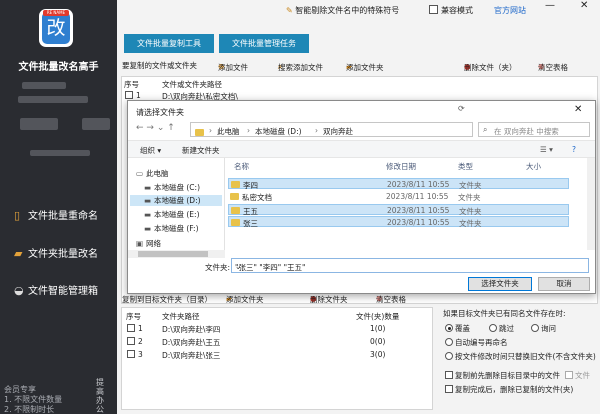 This screenshot has width=600, height=414. What do you see at coordinates (553, 67) in the screenshot?
I see `clear-table-label: 清空表格` at bounding box center [553, 67].